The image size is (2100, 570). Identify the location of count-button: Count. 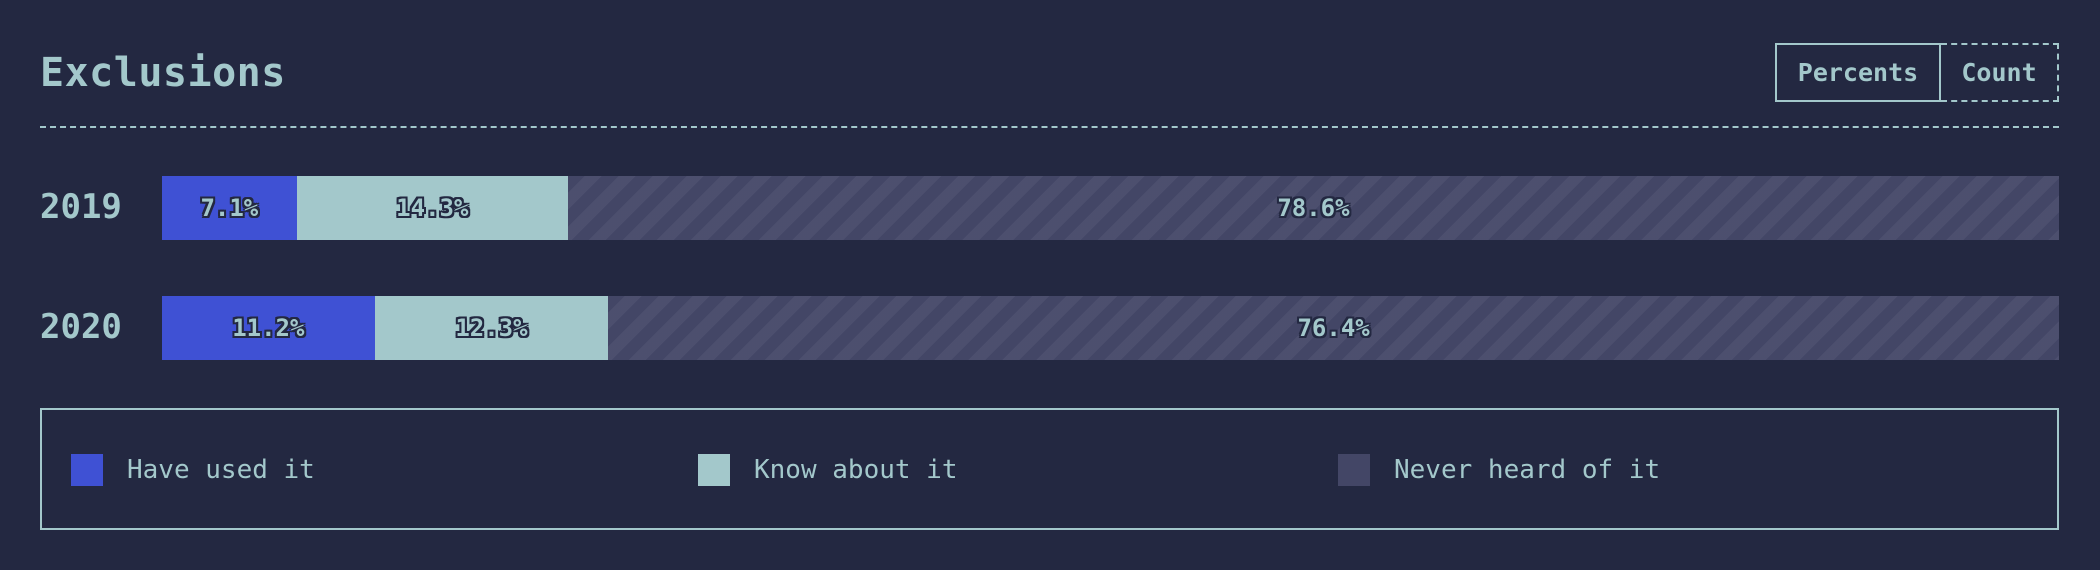
(2000, 72).